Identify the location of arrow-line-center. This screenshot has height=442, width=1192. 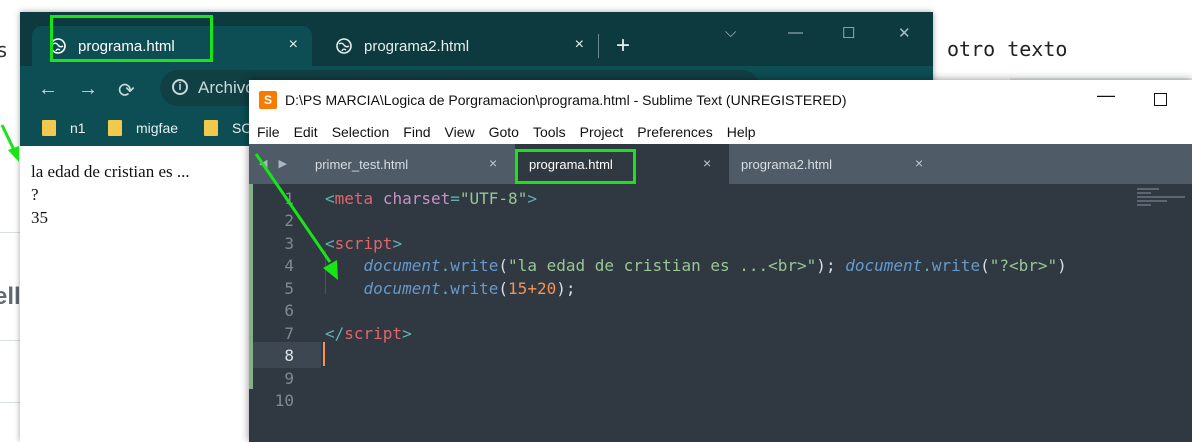
(293, 208).